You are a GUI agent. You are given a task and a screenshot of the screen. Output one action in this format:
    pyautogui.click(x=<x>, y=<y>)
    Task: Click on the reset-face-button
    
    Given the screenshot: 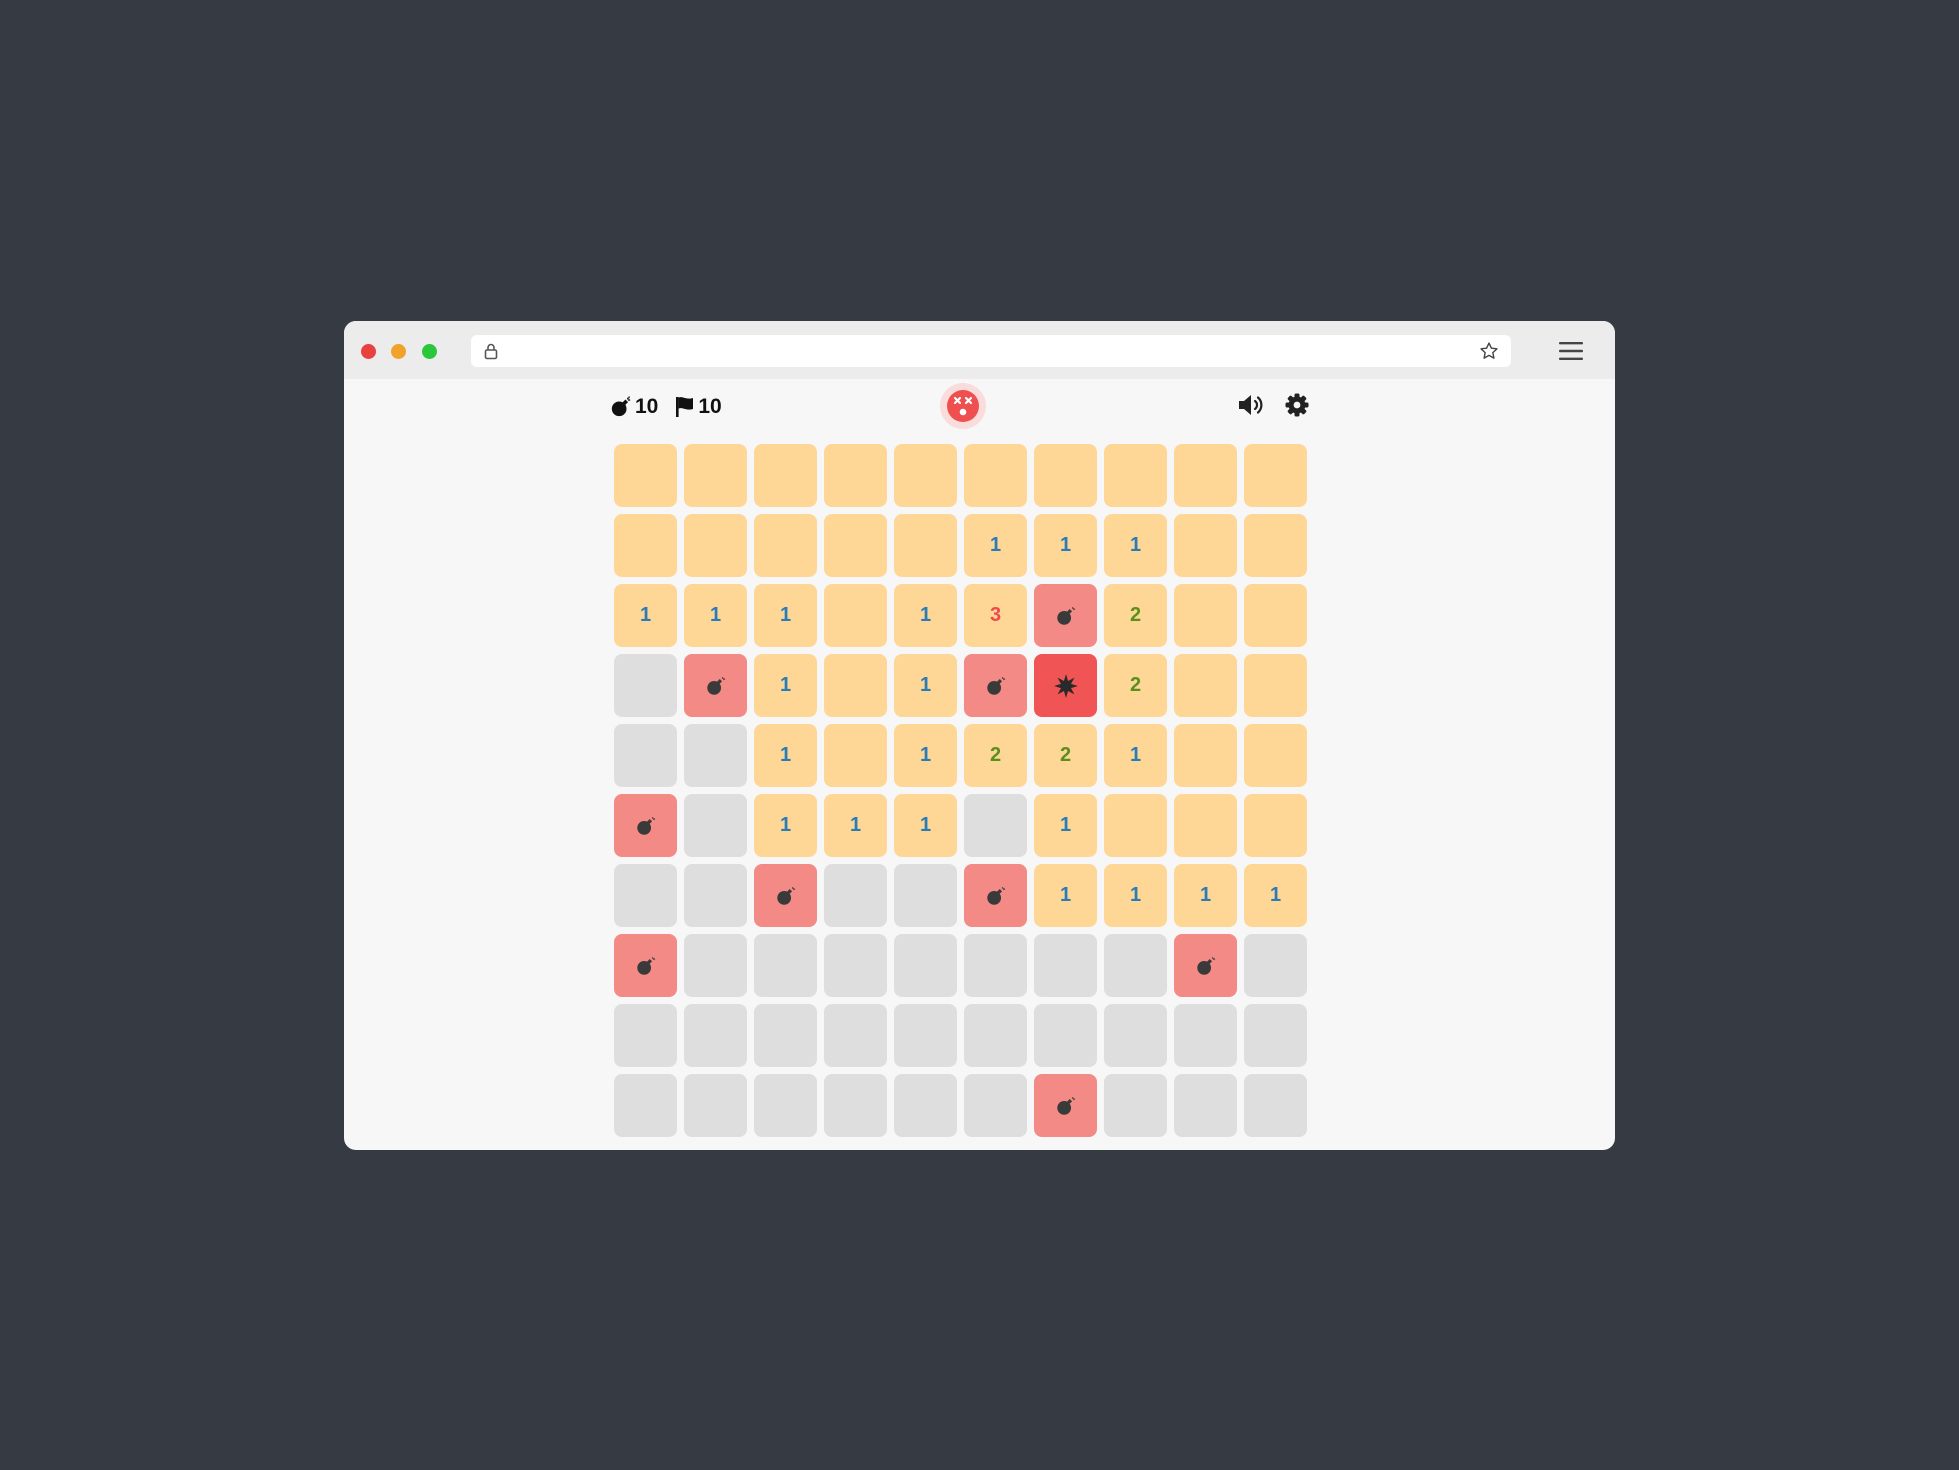 What is the action you would take?
    pyautogui.click(x=963, y=406)
    